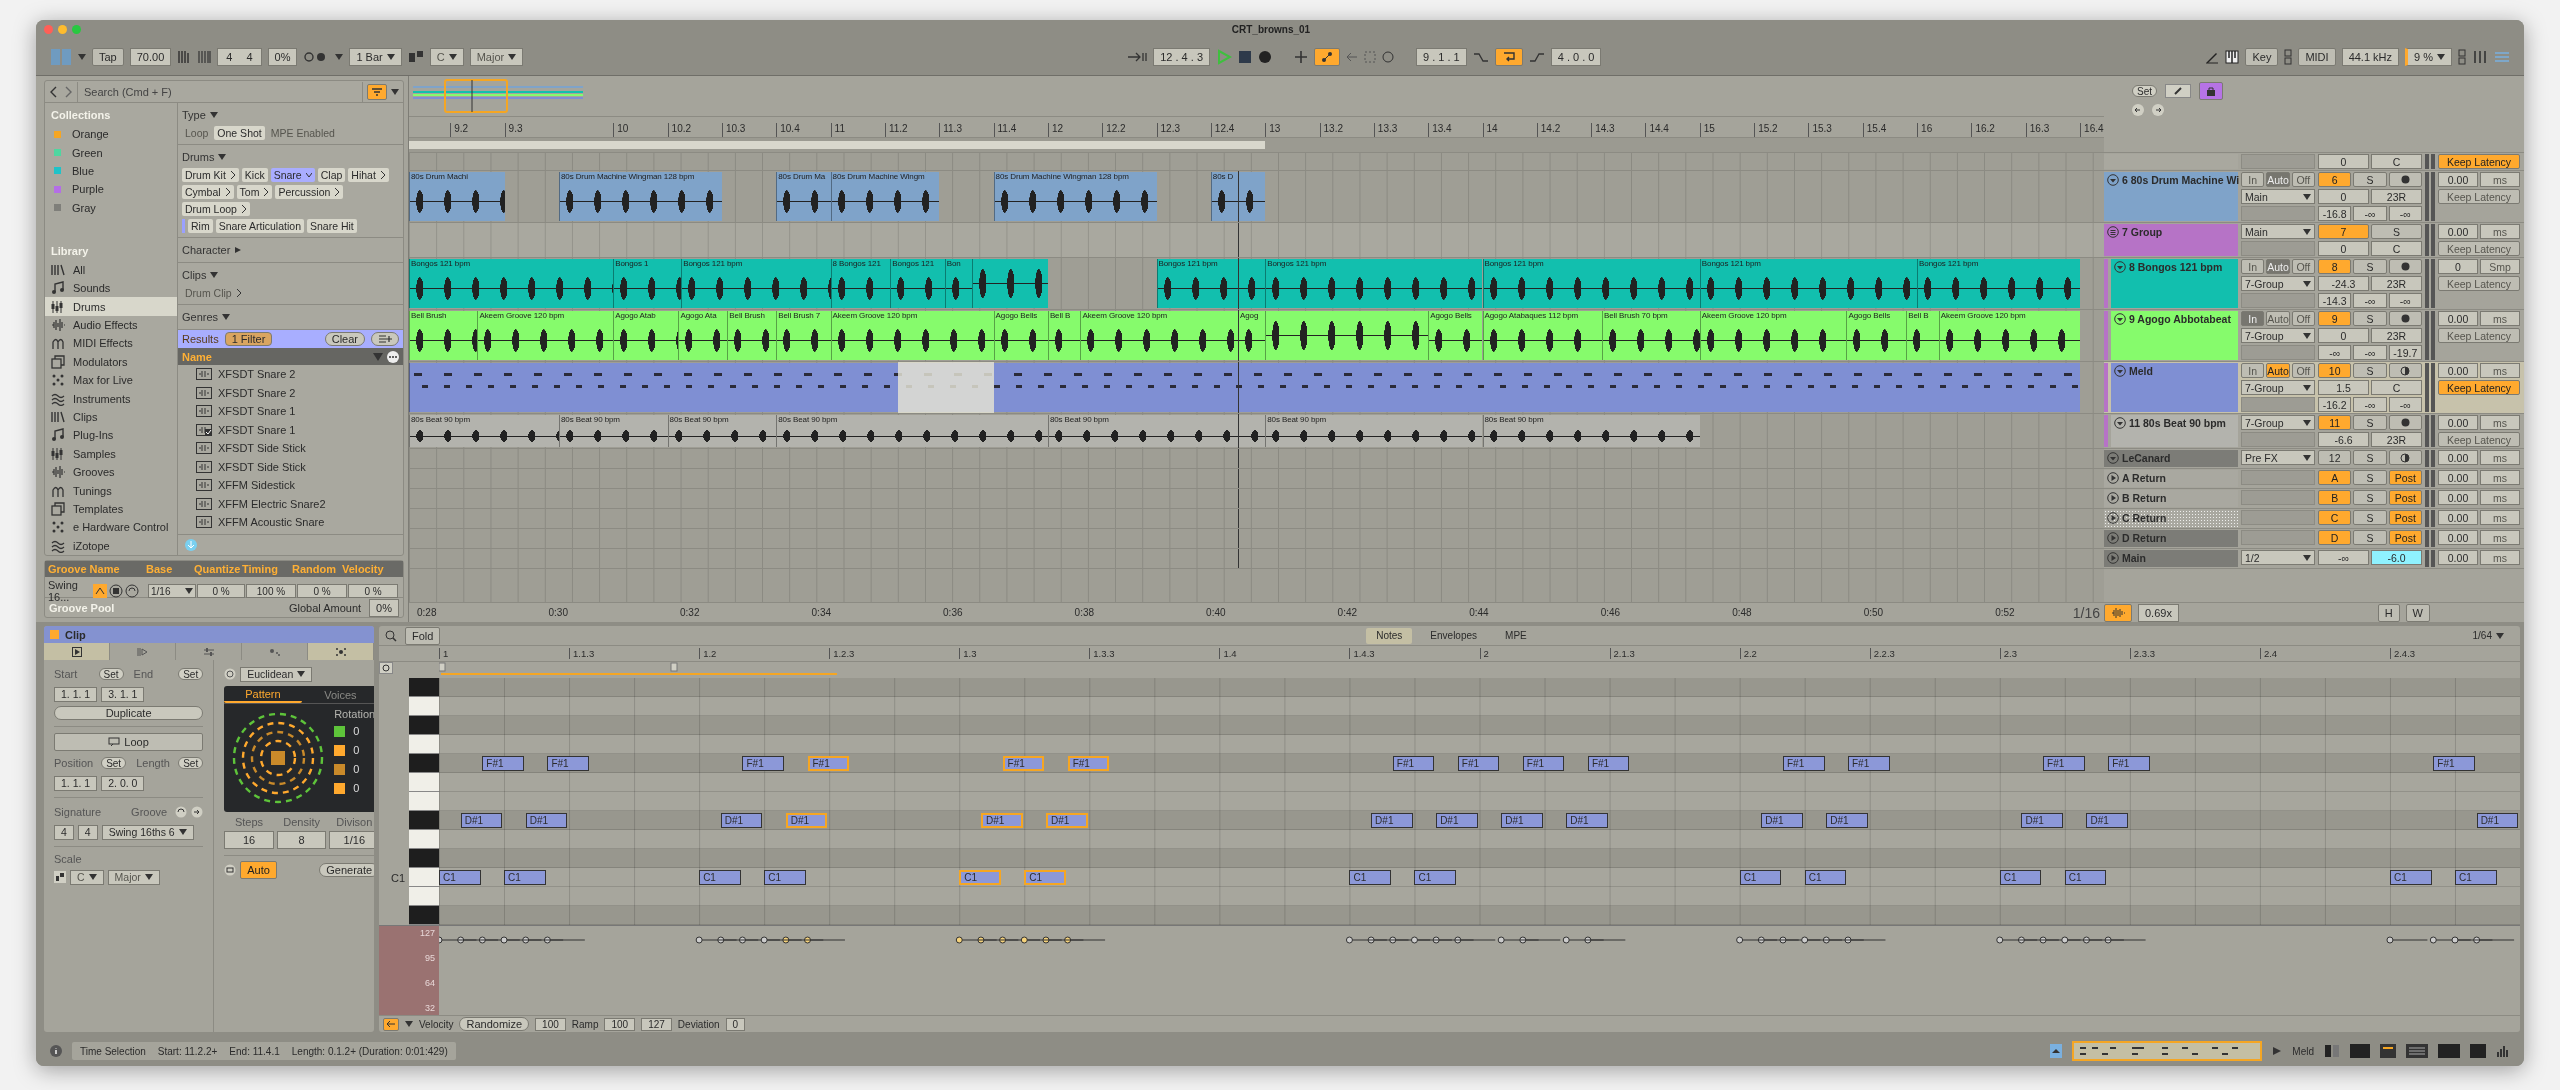 This screenshot has height=1090, width=2560. I want to click on audio-clip: Bell Brush 7, so click(803, 335).